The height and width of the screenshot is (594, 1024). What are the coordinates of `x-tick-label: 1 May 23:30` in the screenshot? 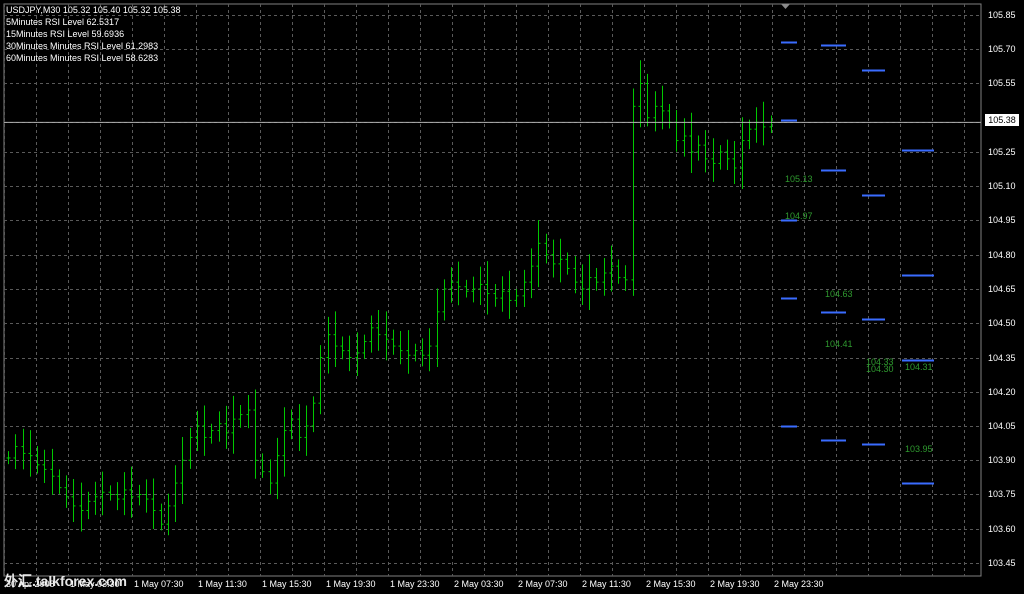 It's located at (415, 584).